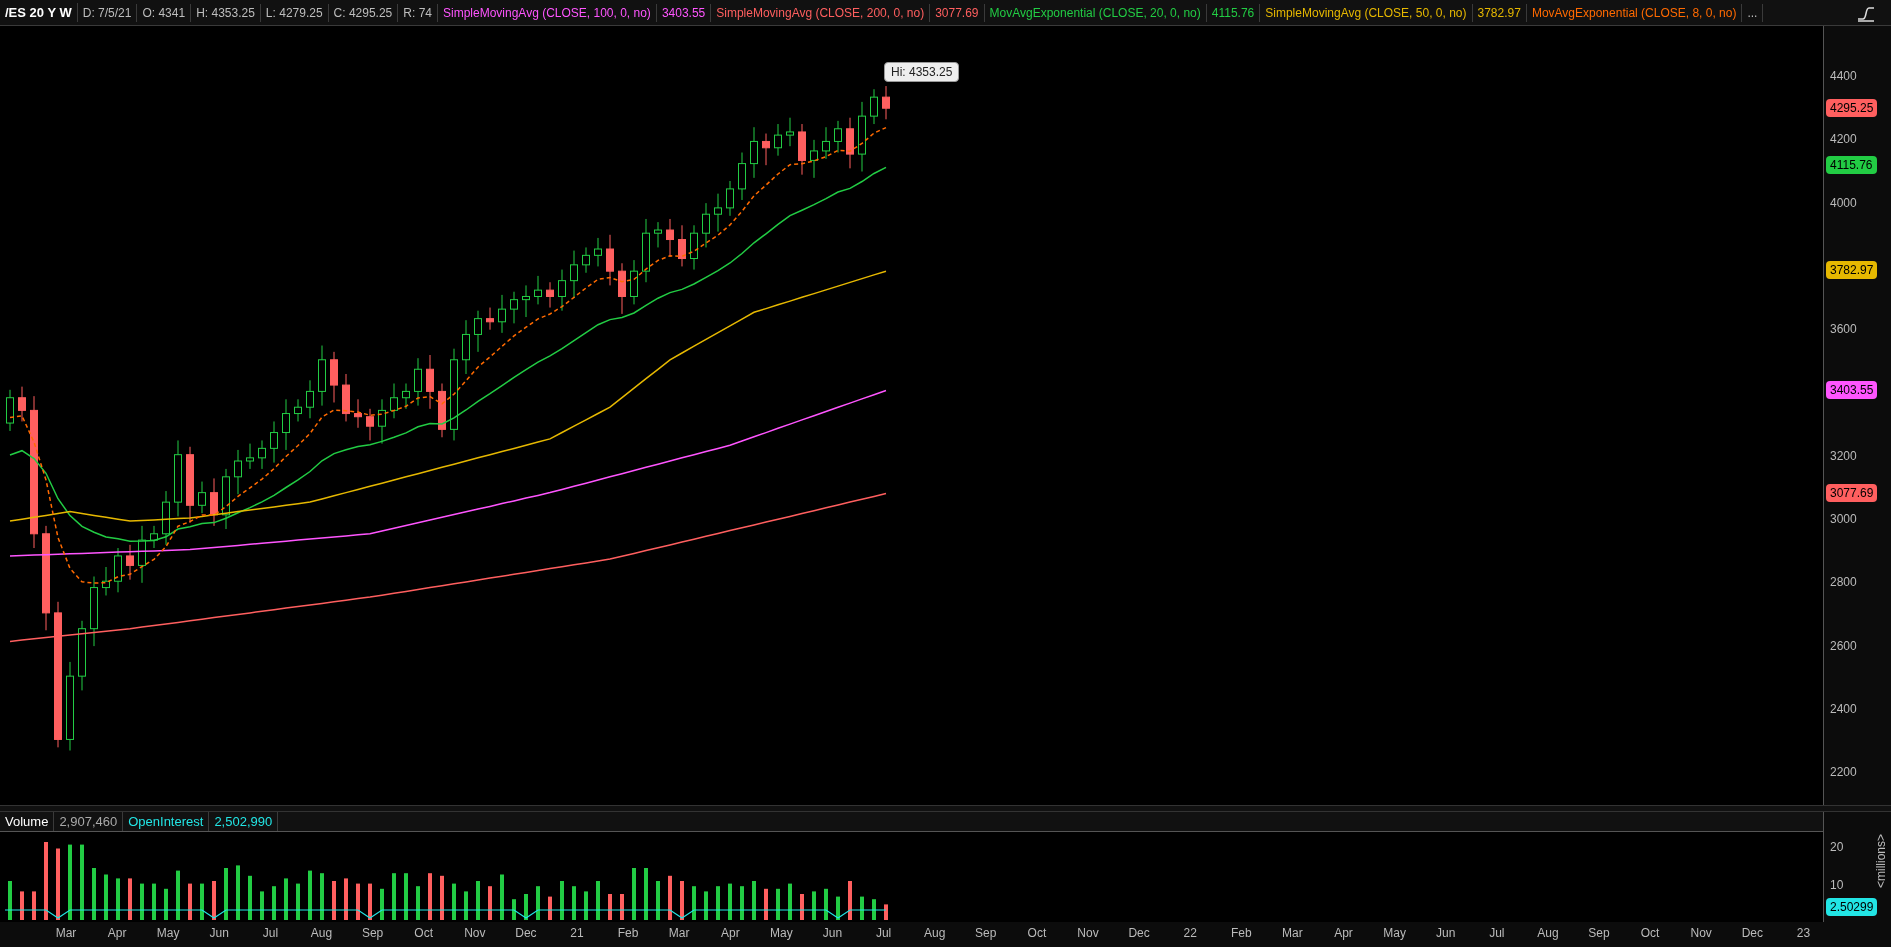 Image resolution: width=1891 pixels, height=947 pixels. Describe the element at coordinates (1843, 330) in the screenshot. I see `price-axis-label: 3600` at that location.